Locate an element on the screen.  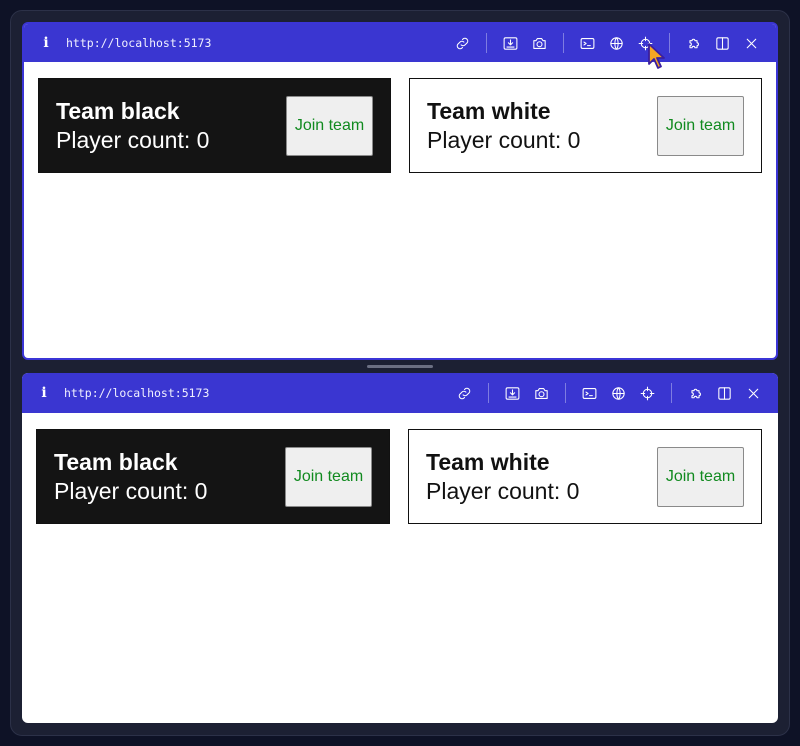
crosshair-icon is located at coordinates (648, 393).